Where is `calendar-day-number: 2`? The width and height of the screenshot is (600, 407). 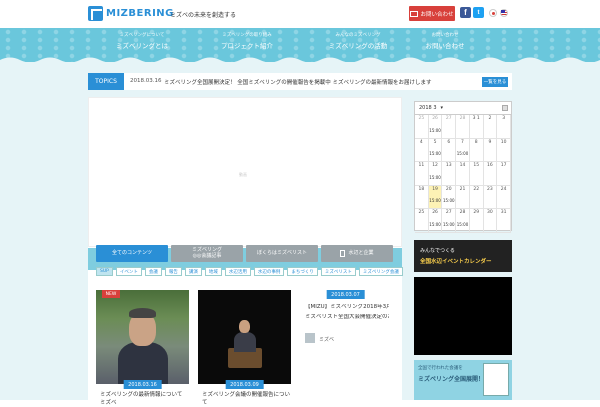
calendar-day-number: 2 is located at coordinates (490, 118).